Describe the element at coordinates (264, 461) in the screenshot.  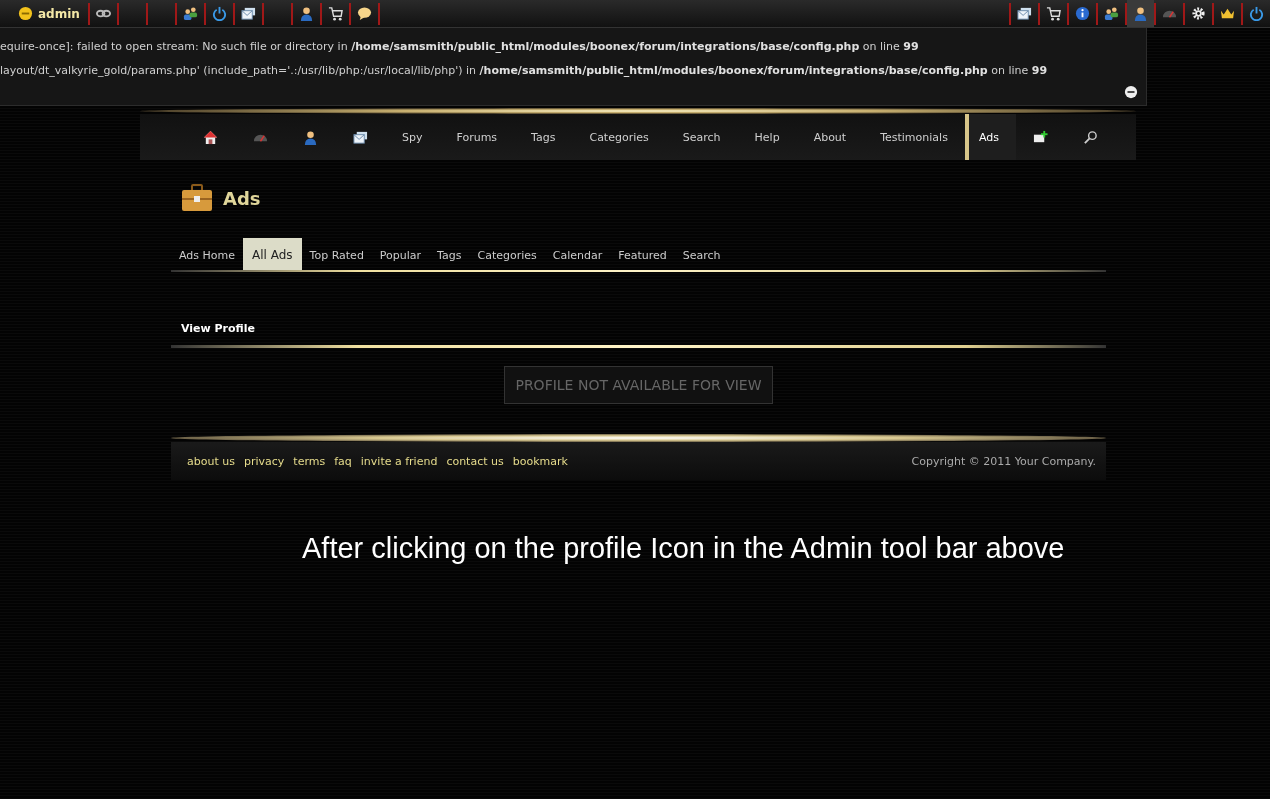
I see `footer-link: privacy` at that location.